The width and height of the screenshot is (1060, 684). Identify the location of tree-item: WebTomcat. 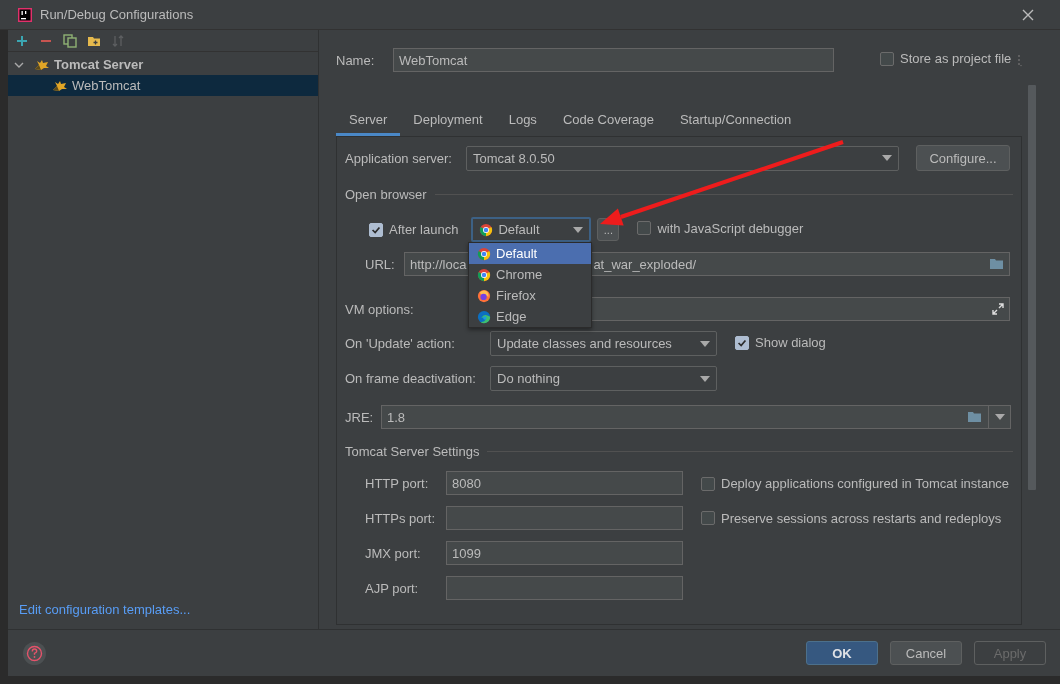
(163, 85).